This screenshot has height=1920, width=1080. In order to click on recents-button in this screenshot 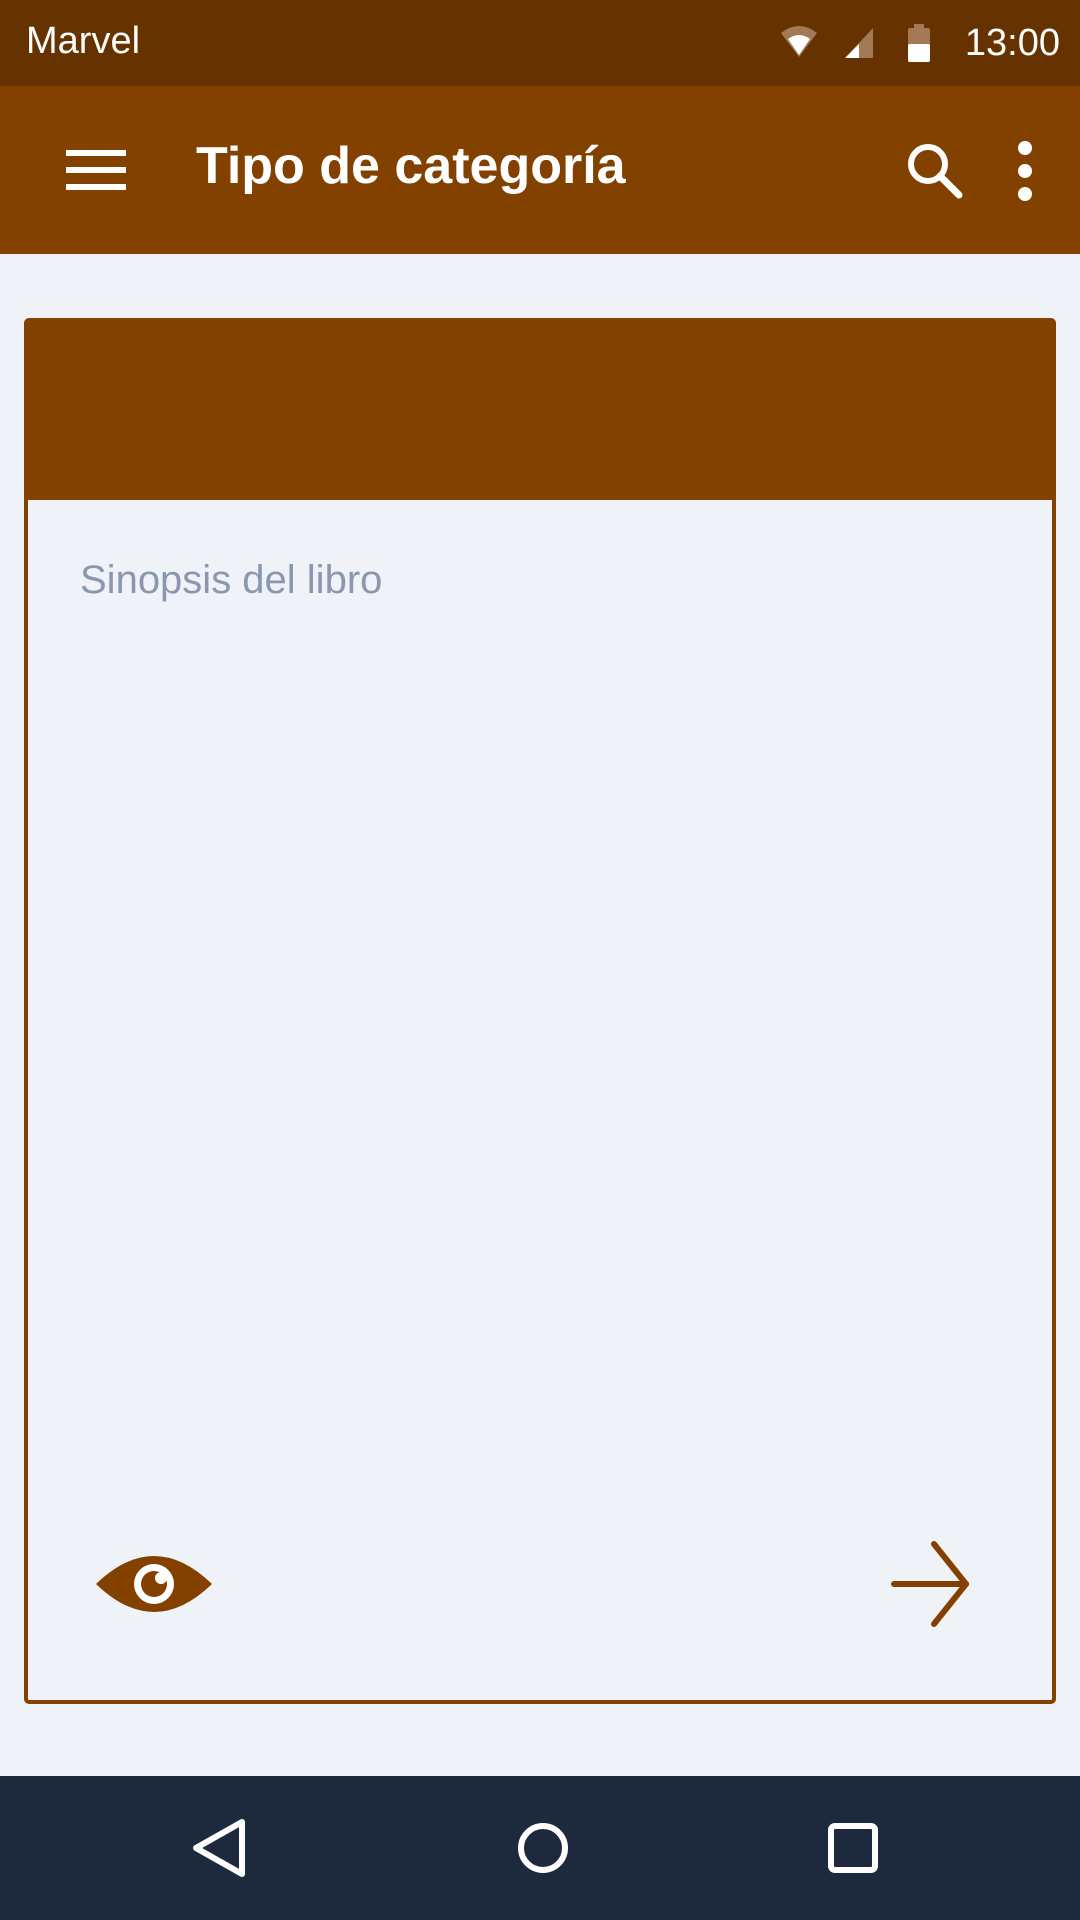, I will do `click(853, 1848)`.